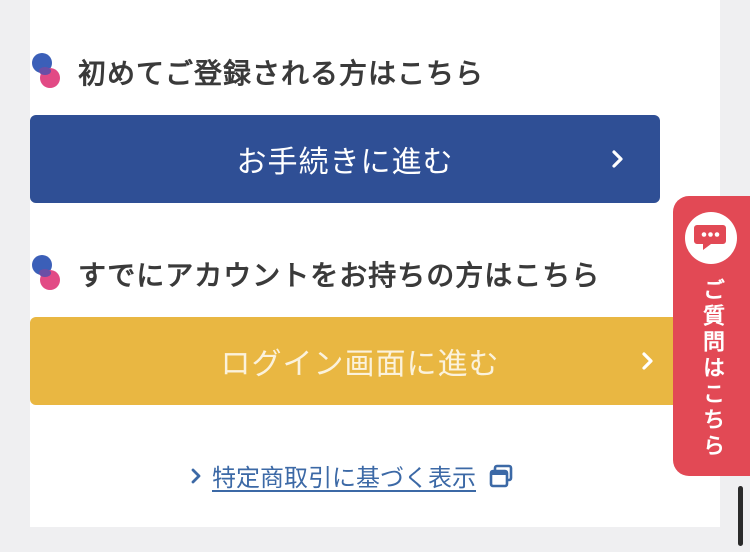  I want to click on login-heading: すでにアカウントをお持ちの方はこちら, so click(350, 274).